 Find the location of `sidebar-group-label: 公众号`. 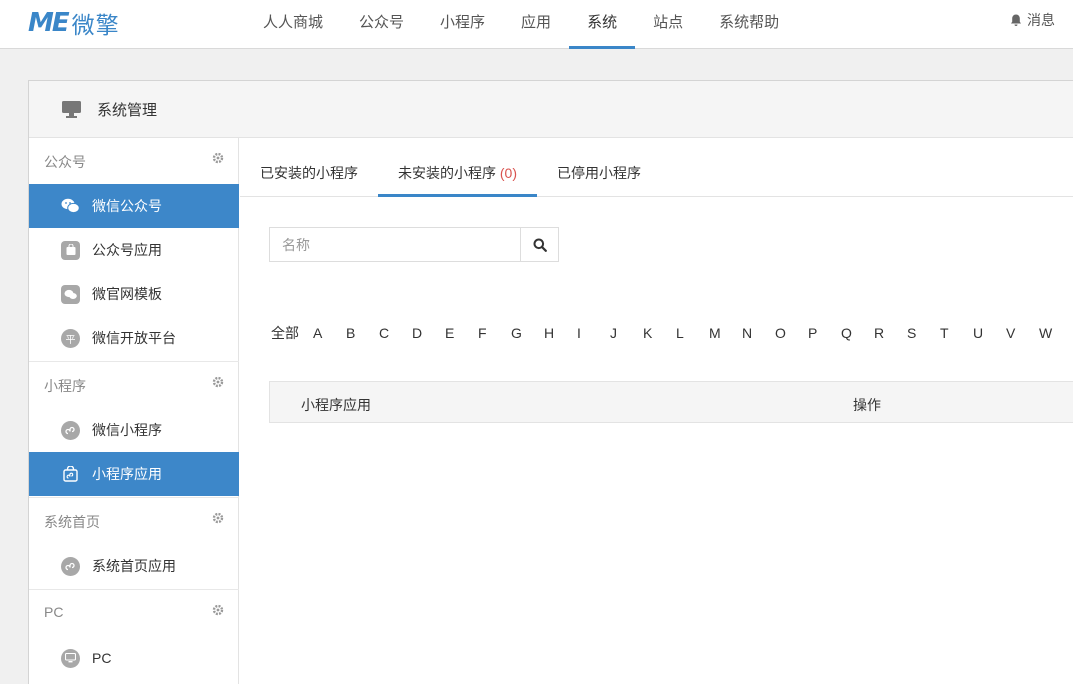

sidebar-group-label: 公众号 is located at coordinates (65, 162).